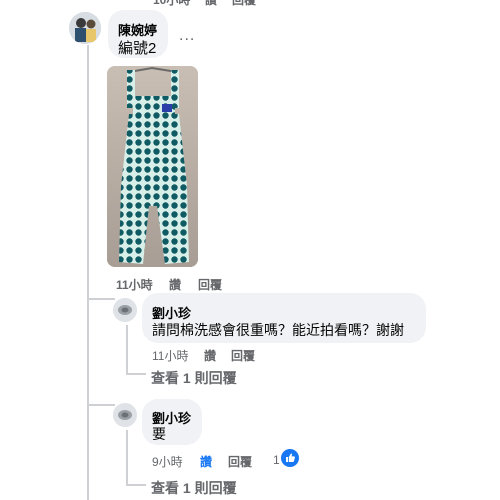  I want to click on comment-reply-link: 回覆, so click(210, 284).